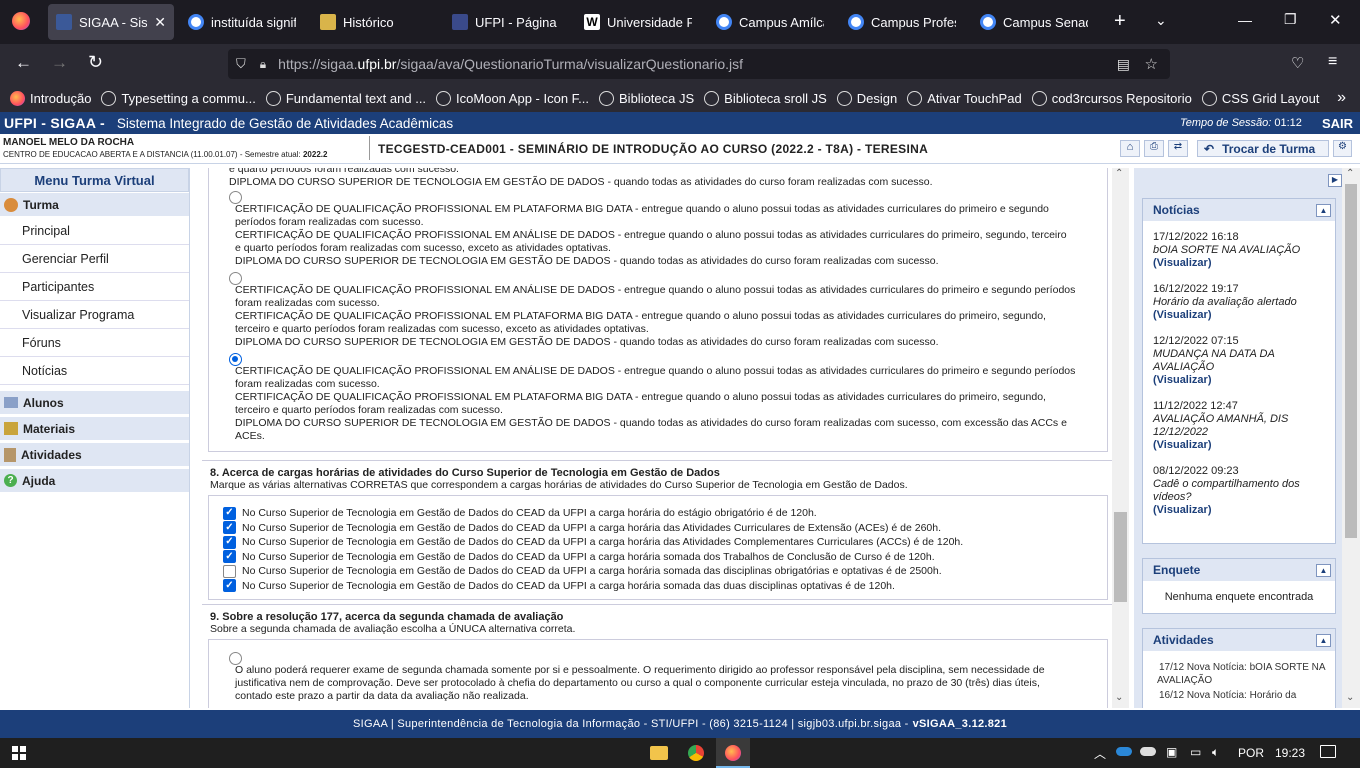 This screenshot has width=1360, height=768. I want to click on tab-campus-senador: Campus Senador, so click(1034, 22).